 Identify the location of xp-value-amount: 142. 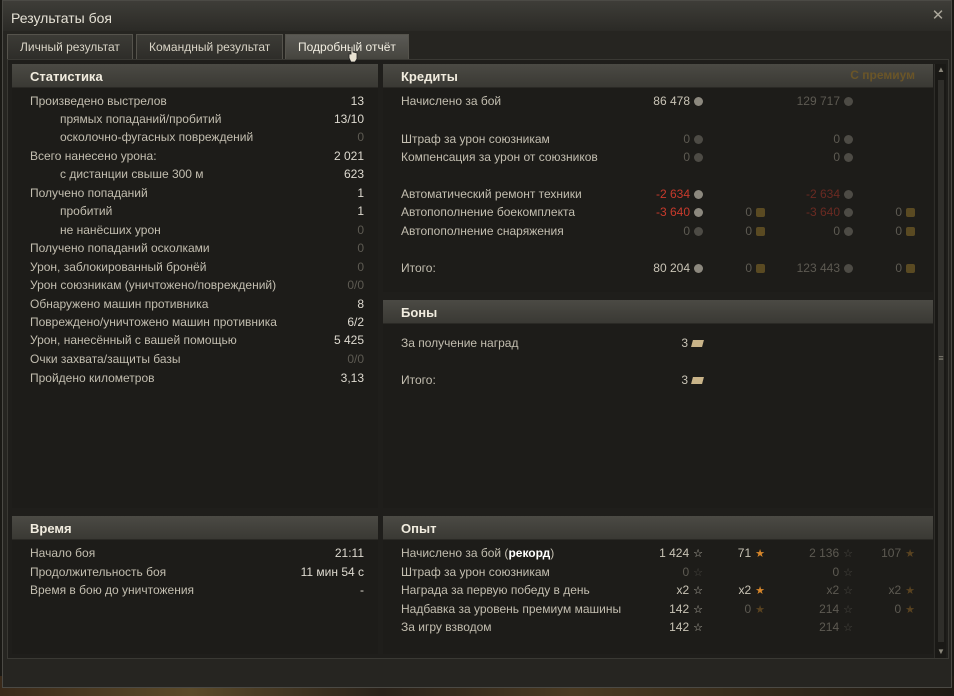
(679, 609).